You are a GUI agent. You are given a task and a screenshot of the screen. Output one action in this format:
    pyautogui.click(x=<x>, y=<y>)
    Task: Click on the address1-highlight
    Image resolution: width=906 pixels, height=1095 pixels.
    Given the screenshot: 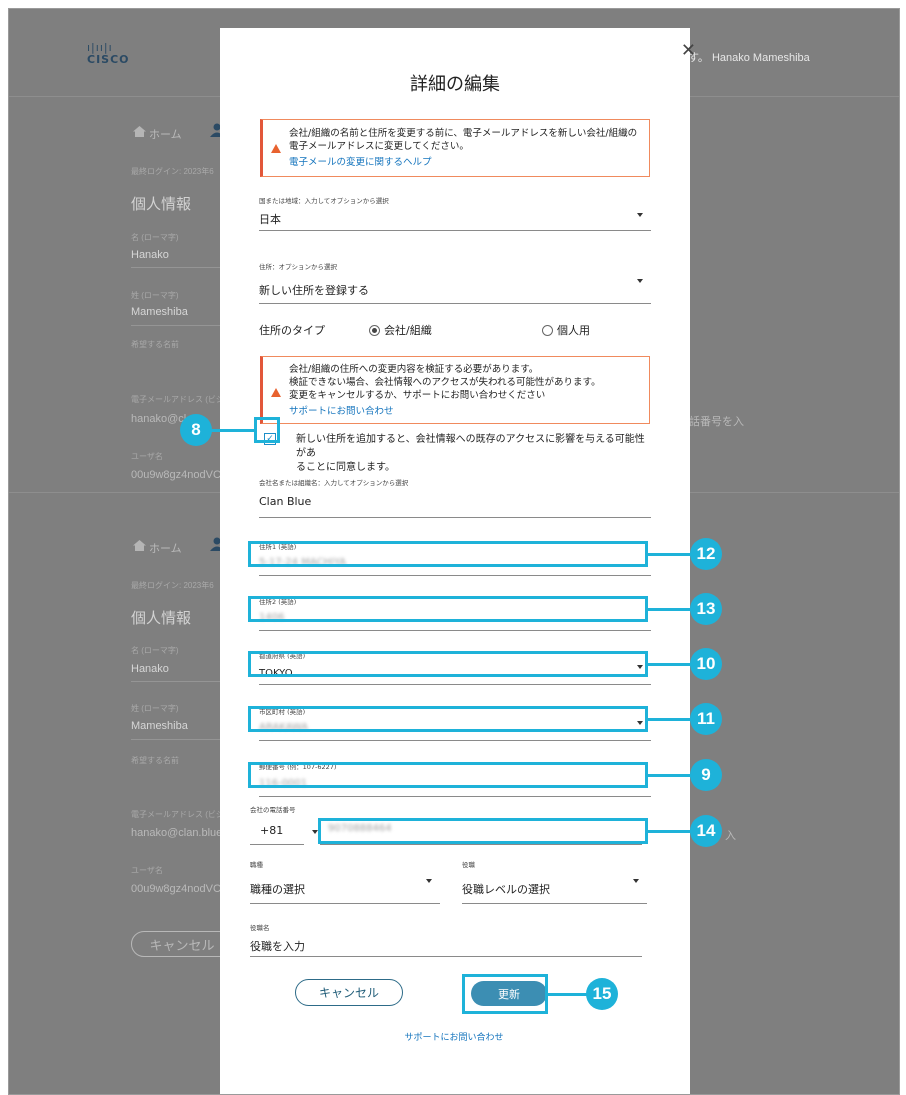 What is the action you would take?
    pyautogui.click(x=448, y=554)
    